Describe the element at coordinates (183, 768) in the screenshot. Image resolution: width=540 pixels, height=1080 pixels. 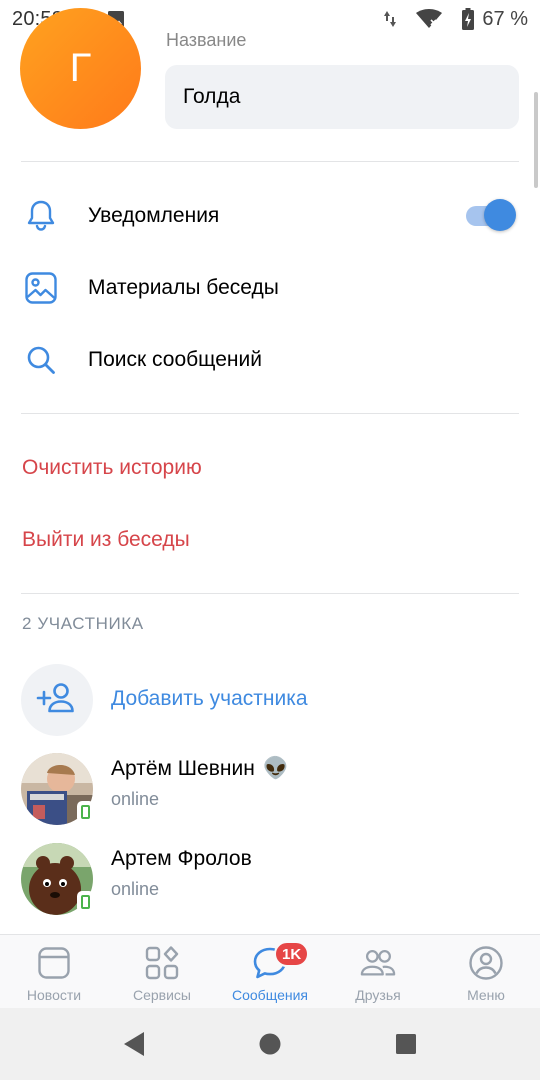
I see `member-name-text: Артём Шевнин` at that location.